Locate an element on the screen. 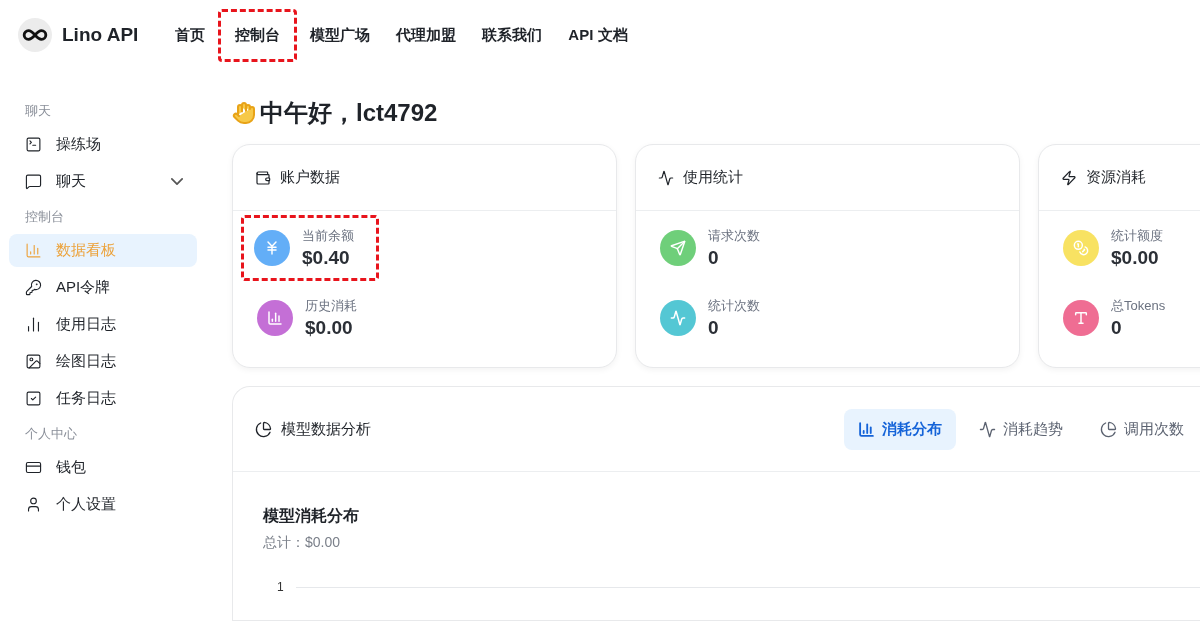 The image size is (1200, 621). sidebar-item: API令牌 is located at coordinates (103, 287).